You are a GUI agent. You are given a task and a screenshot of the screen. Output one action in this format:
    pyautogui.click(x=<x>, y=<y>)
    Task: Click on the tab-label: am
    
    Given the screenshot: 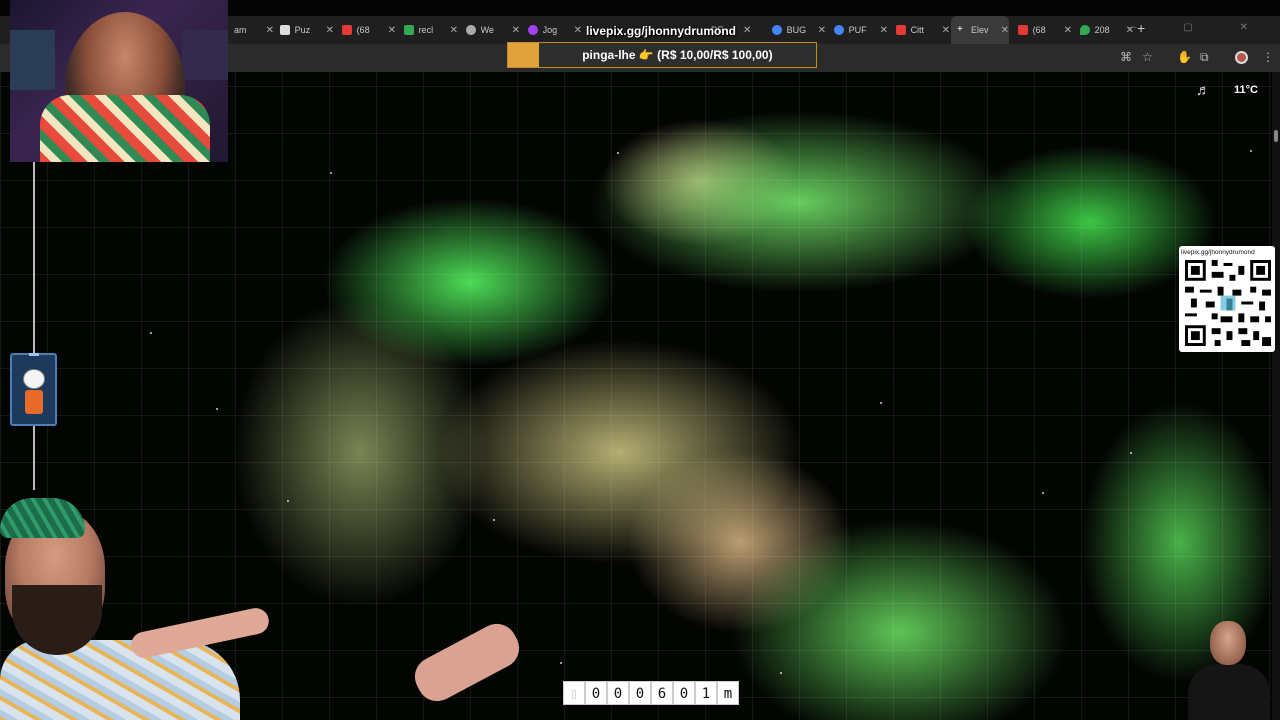 What is the action you would take?
    pyautogui.click(x=240, y=30)
    